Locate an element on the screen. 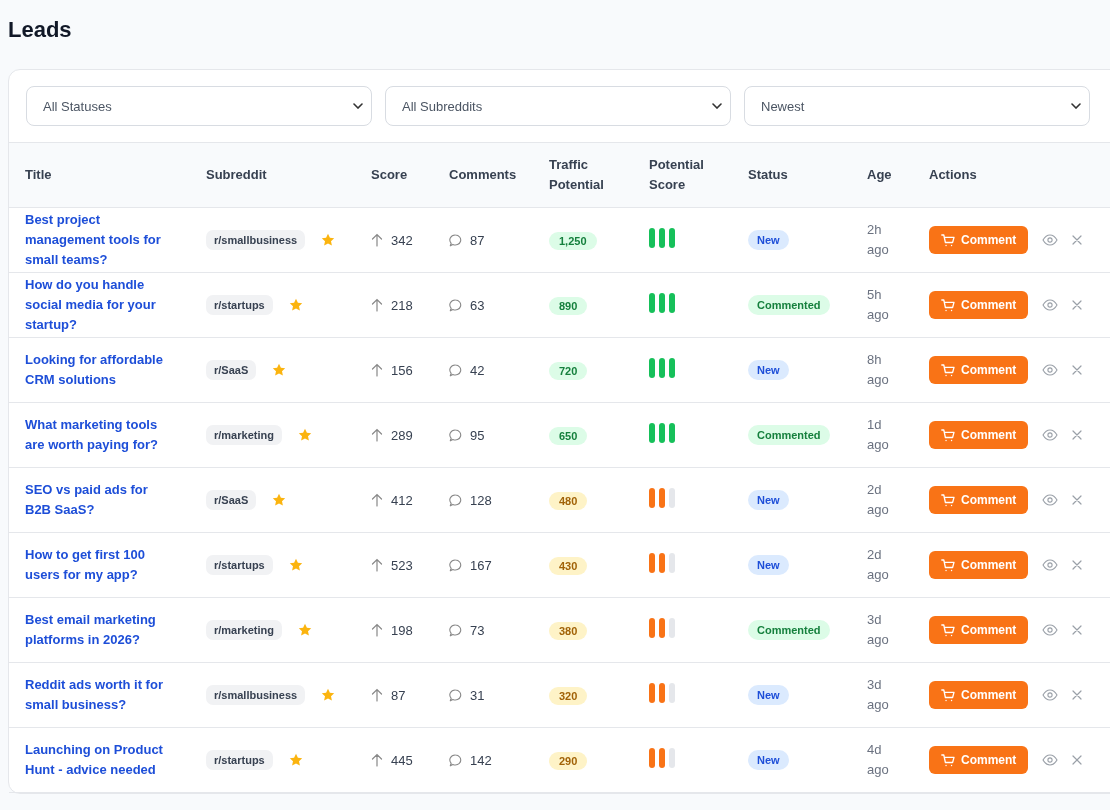 This screenshot has height=810, width=1110. column-header: Subreddit is located at coordinates (236, 175).